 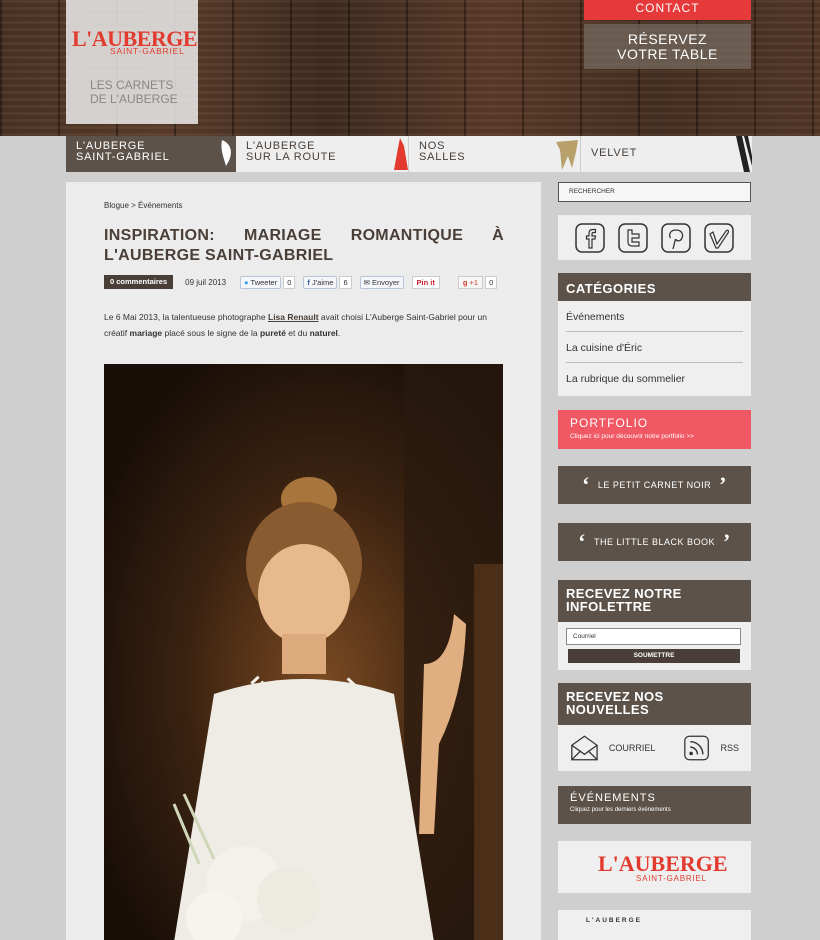 I want to click on intro-bold: pureté, so click(x=272, y=333).